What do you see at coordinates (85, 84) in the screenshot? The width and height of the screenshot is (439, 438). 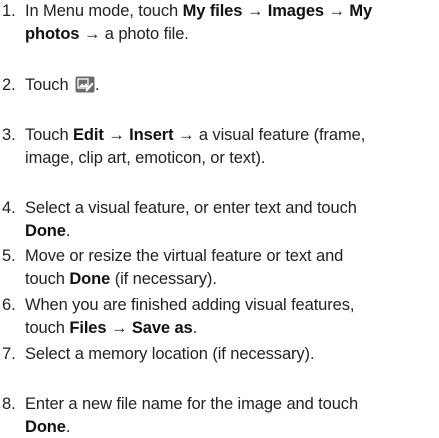 I see `photo-edit-icon` at bounding box center [85, 84].